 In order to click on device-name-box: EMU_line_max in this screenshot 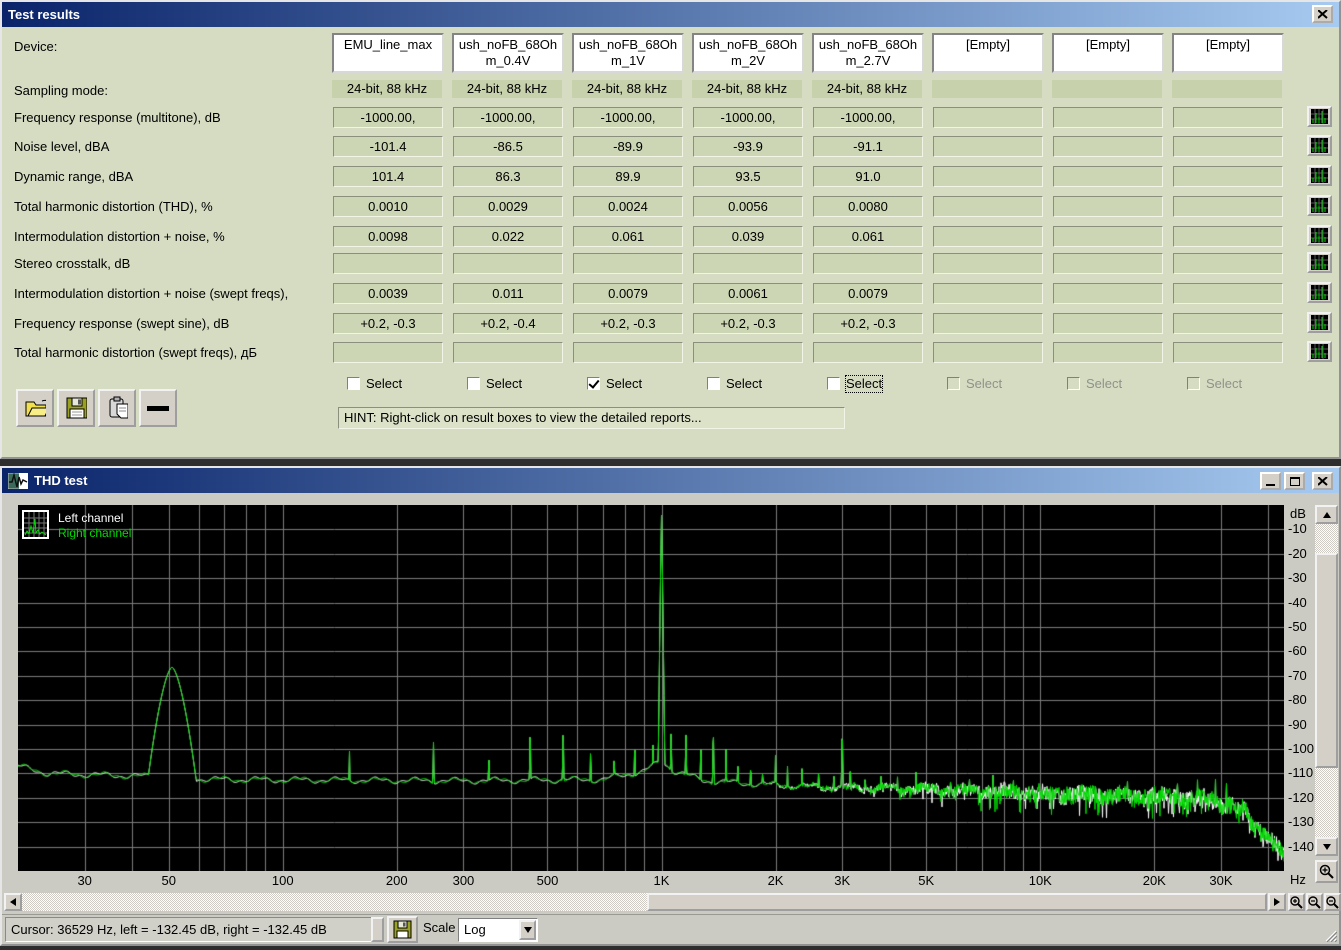, I will do `click(388, 53)`.